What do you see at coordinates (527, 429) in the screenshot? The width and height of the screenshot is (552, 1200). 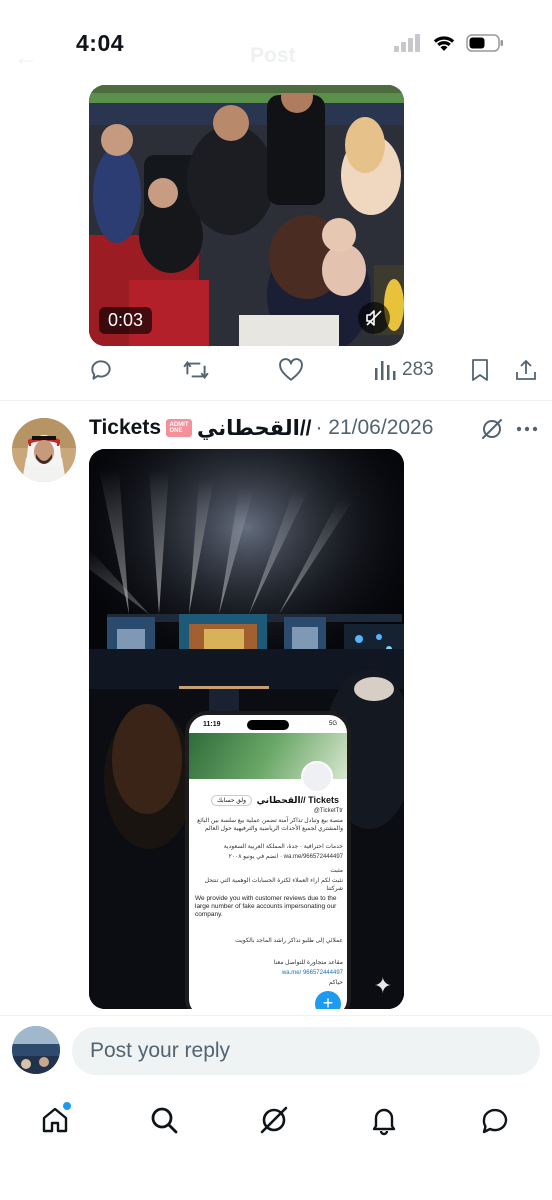 I see `more-dots-icon` at bounding box center [527, 429].